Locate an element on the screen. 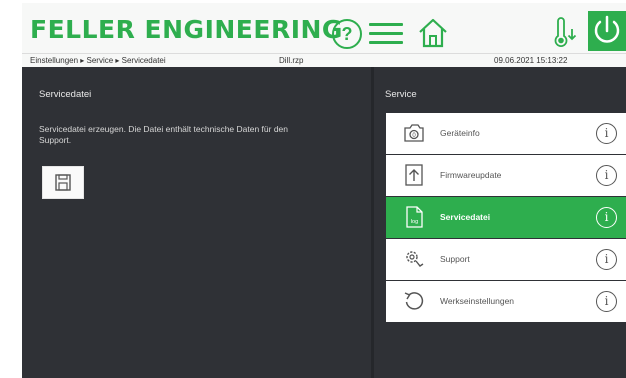 The height and width of the screenshot is (378, 626). service-item-support: Support i is located at coordinates (506, 259).